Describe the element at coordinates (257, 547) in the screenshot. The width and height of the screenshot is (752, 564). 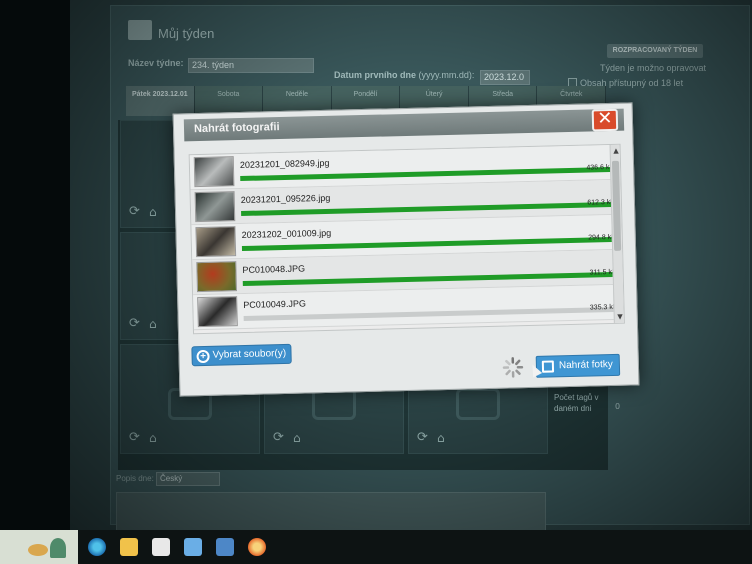
I see `firefox-icon` at that location.